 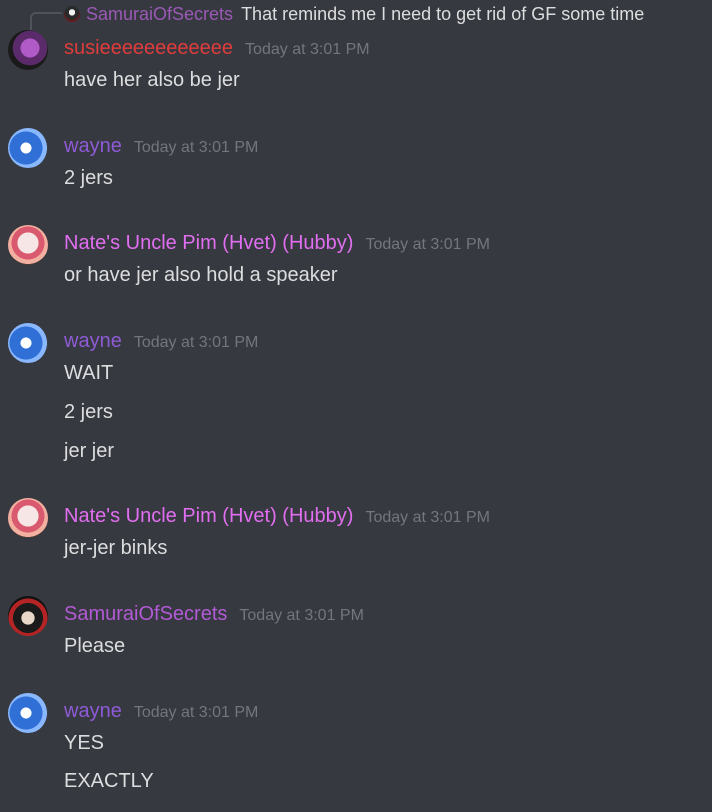 What do you see at coordinates (109, 781) in the screenshot?
I see `message-text: EXACTLY` at bounding box center [109, 781].